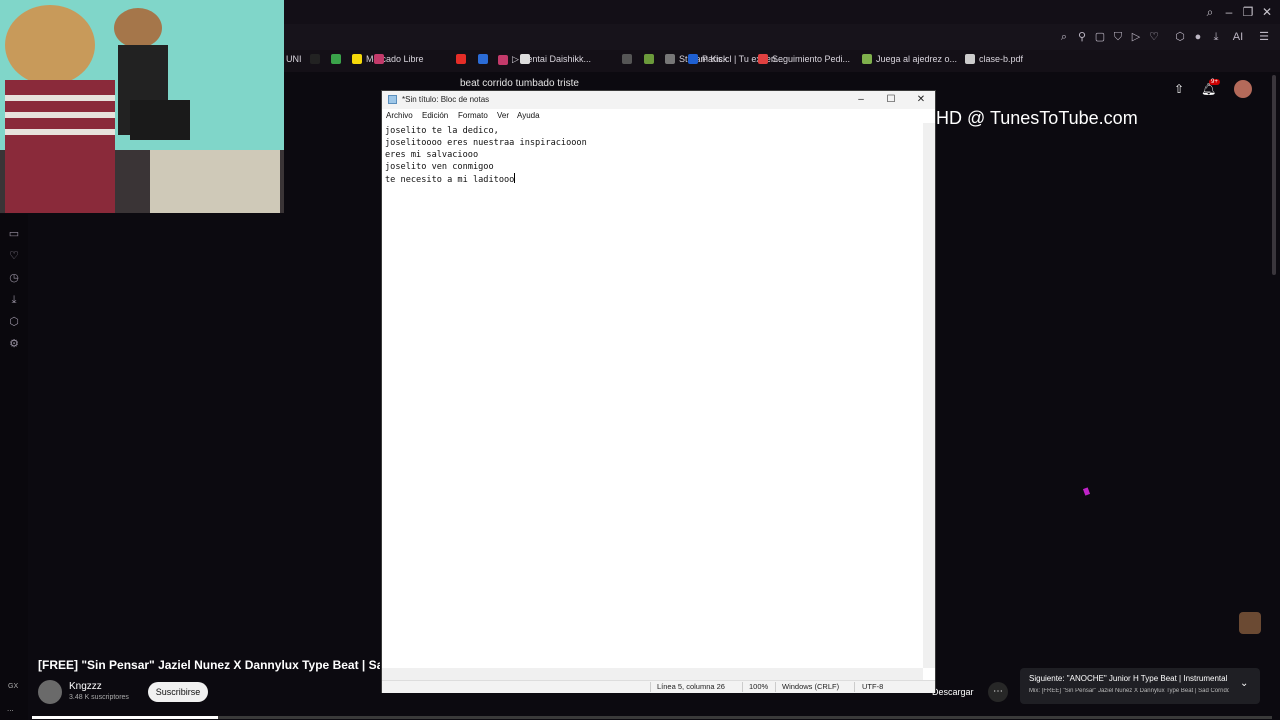  I want to click on menu-ayuda: Ayuda, so click(528, 115).